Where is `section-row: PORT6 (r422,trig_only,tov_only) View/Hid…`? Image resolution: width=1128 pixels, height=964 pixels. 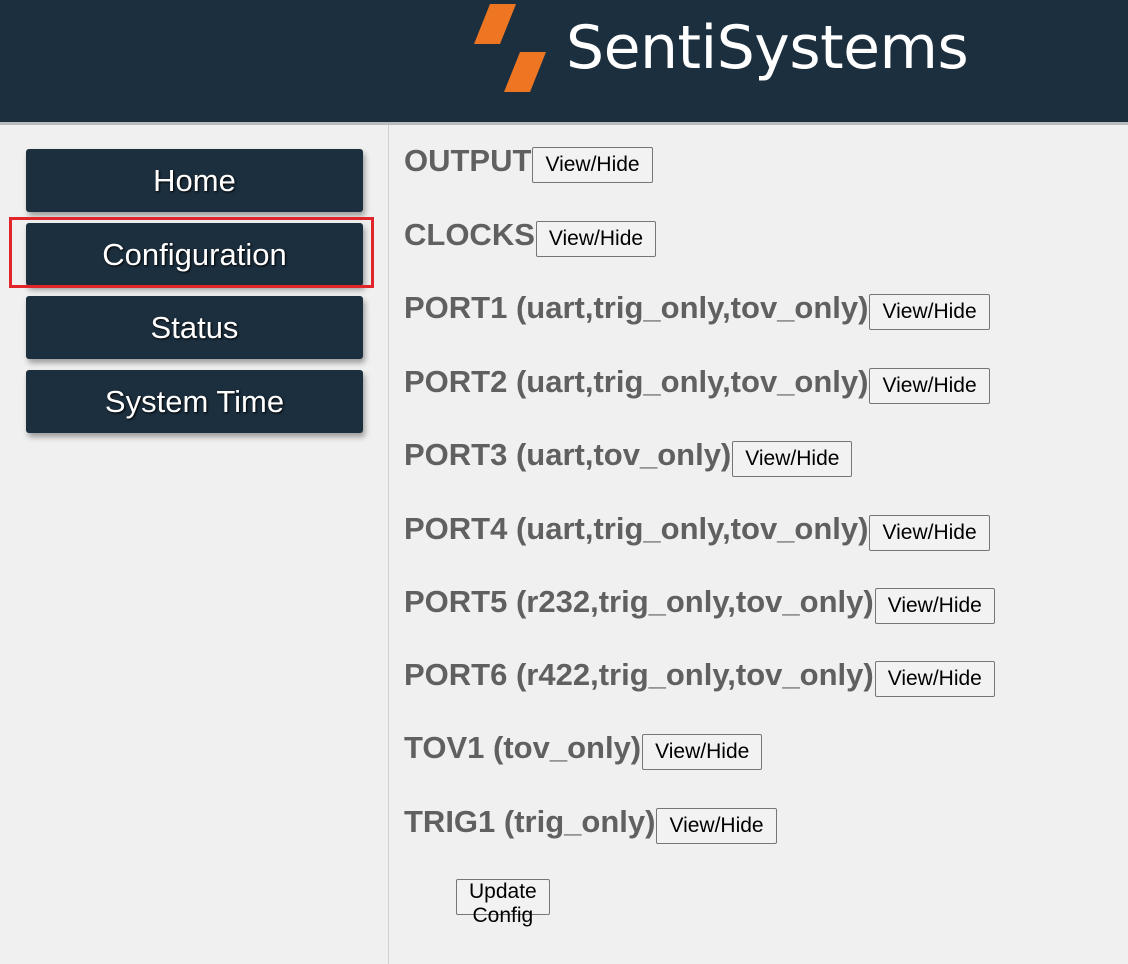
section-row: PORT6 (r422,trig_only,tov_only) View/Hid… is located at coordinates (699, 675).